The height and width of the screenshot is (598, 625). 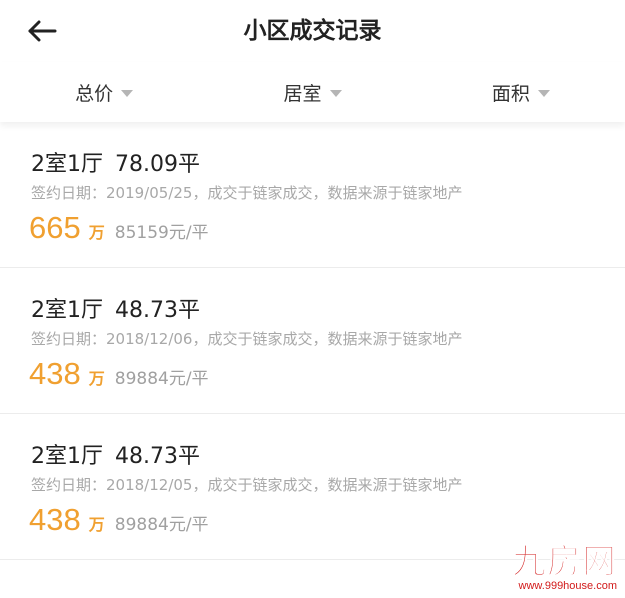 What do you see at coordinates (510, 93) in the screenshot?
I see `filter-label: 面积` at bounding box center [510, 93].